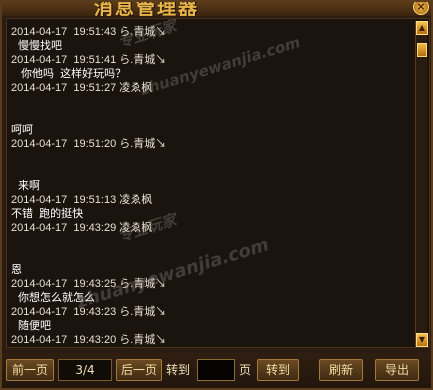  Describe the element at coordinates (22, 130) in the screenshot. I see `message-body: 呵呵` at that location.